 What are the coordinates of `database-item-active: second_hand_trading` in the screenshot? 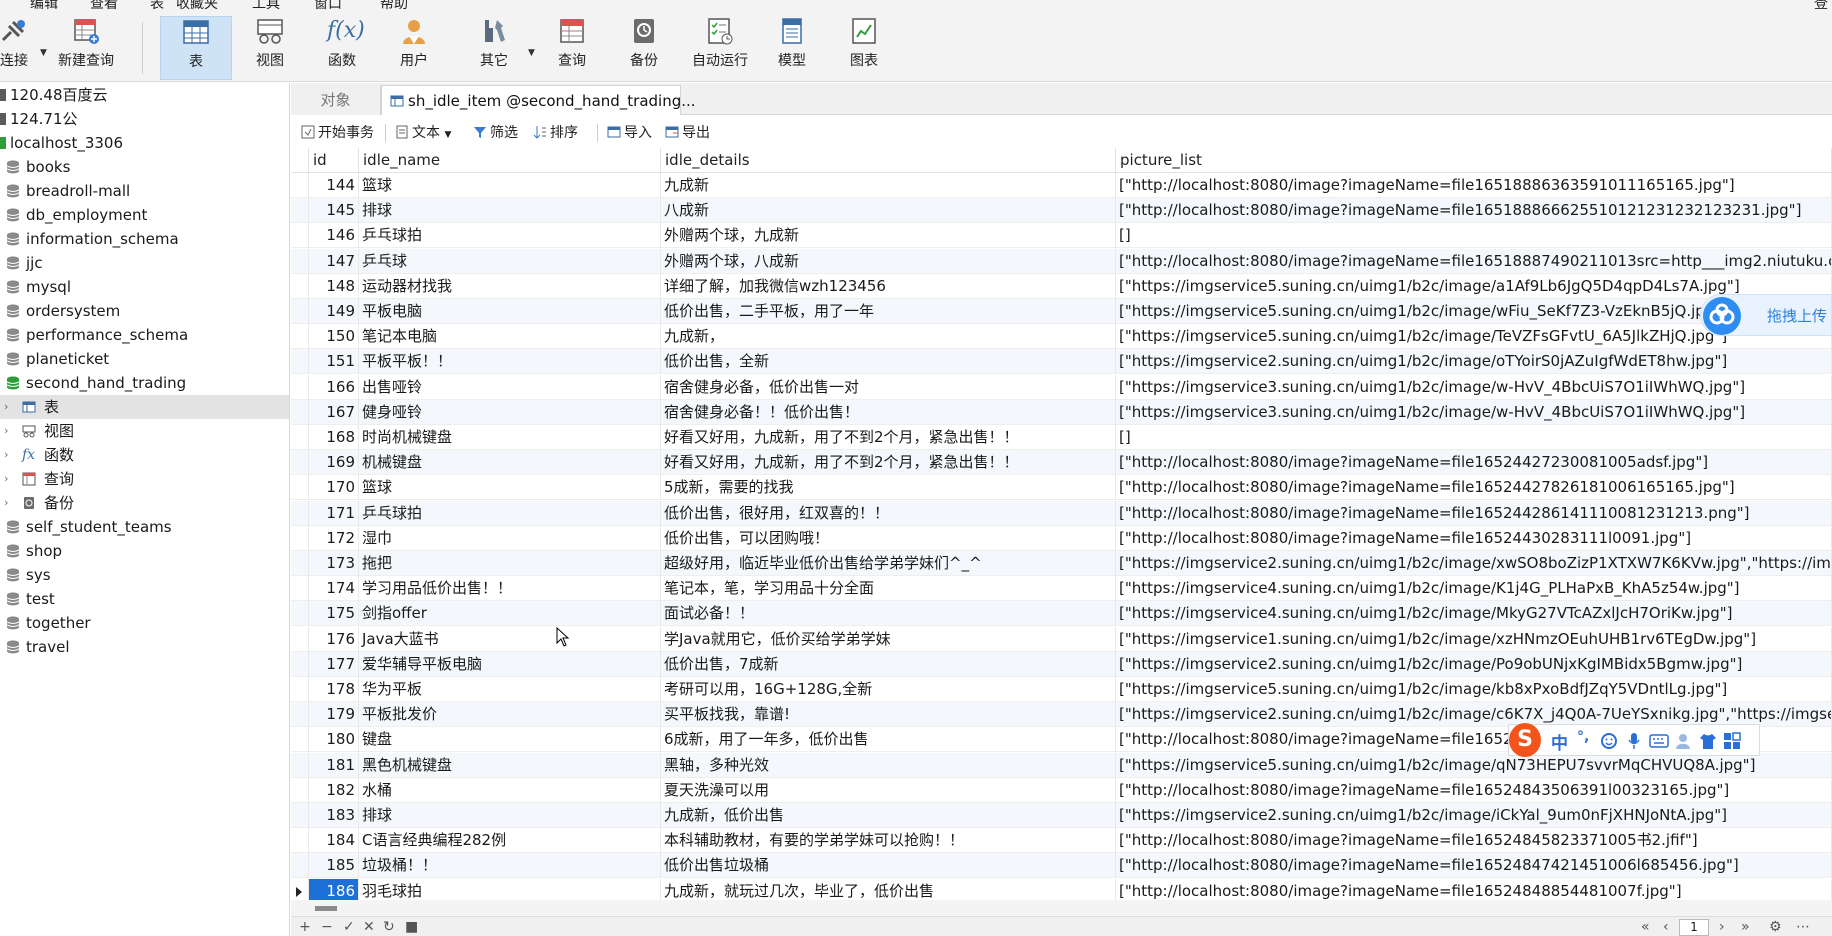 It's located at (144, 383).